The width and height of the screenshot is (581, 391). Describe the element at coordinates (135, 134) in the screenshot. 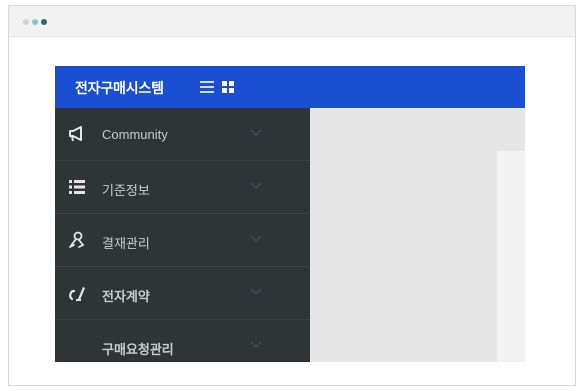

I see `sidebar-item-label: Community` at that location.